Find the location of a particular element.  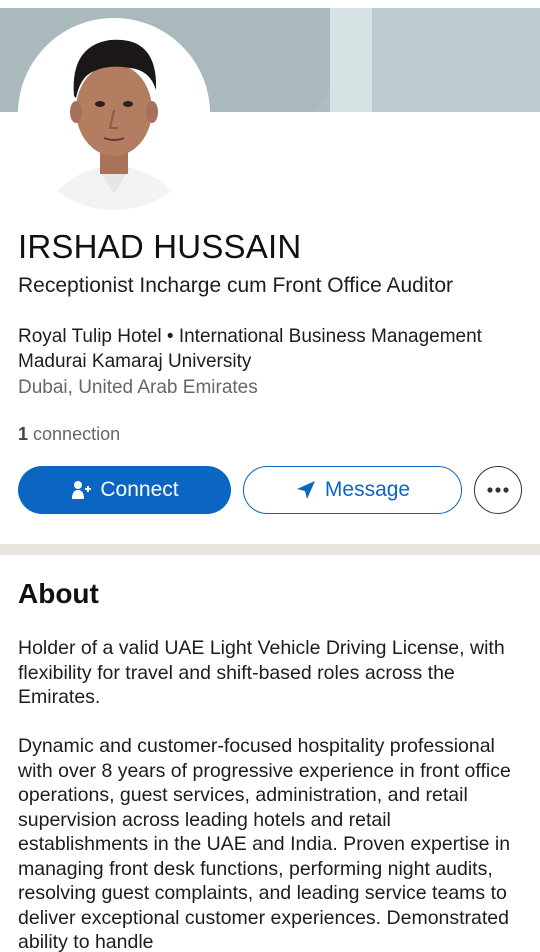

more-horizontal-icon is located at coordinates (498, 490).